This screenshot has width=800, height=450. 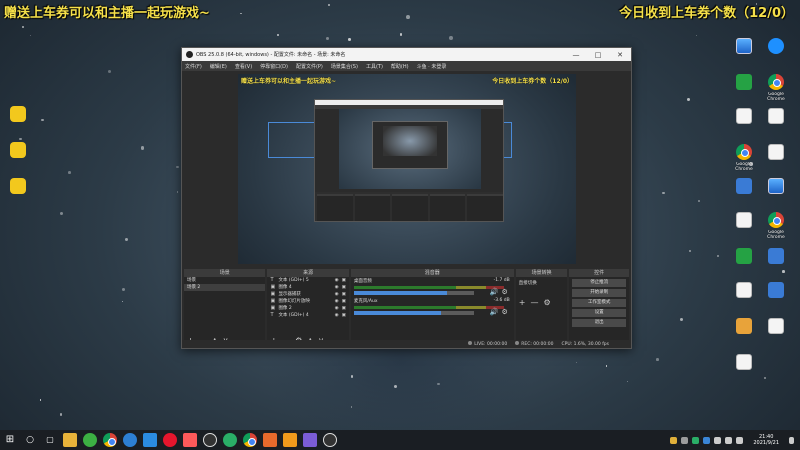 I want to click on weibo-icon, so click(x=170, y=440).